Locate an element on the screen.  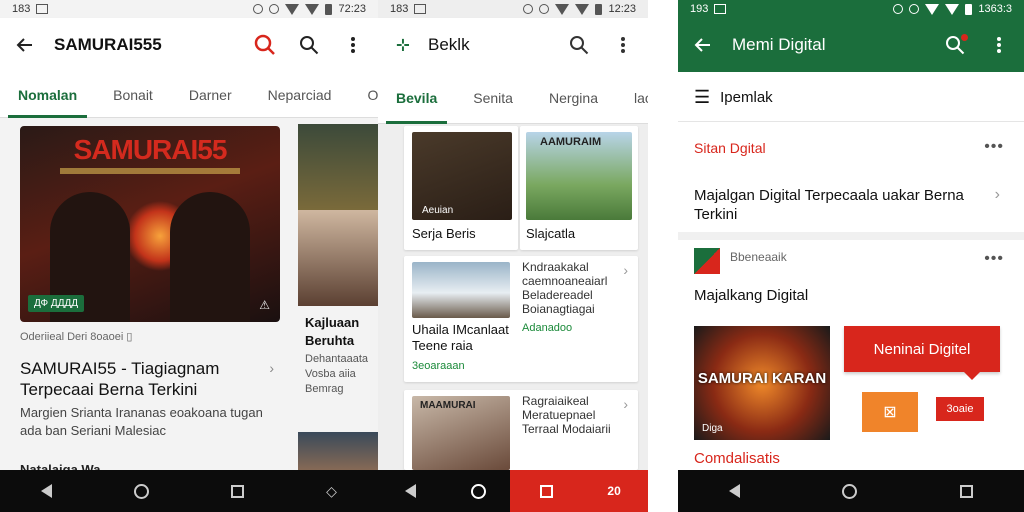
side-thumbnail-warrior is located at coordinates (338, 167).